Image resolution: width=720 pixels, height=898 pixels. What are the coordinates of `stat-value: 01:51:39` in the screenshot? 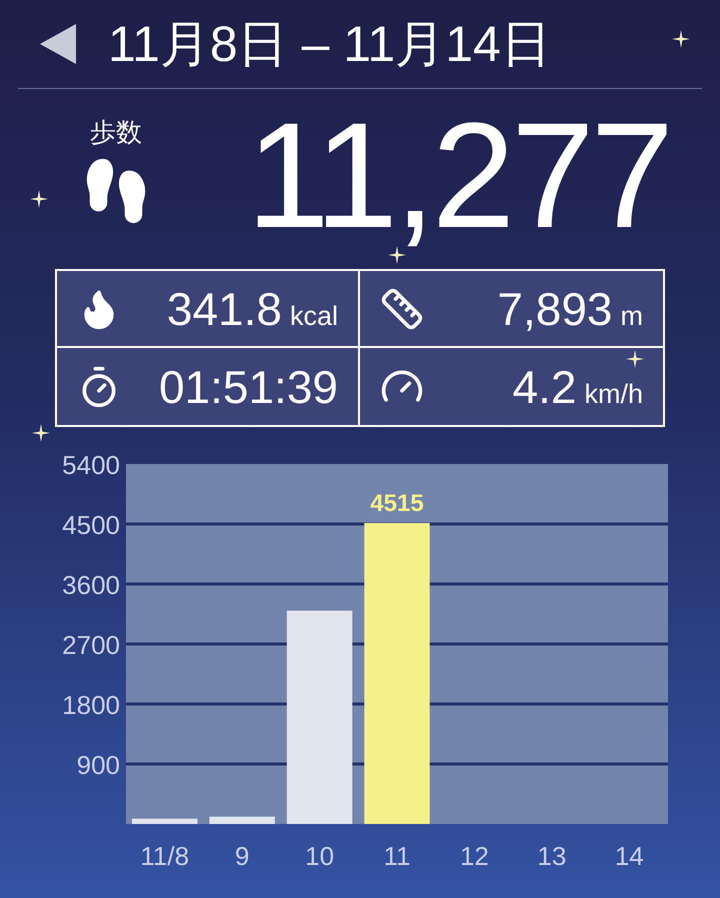 It's located at (248, 387).